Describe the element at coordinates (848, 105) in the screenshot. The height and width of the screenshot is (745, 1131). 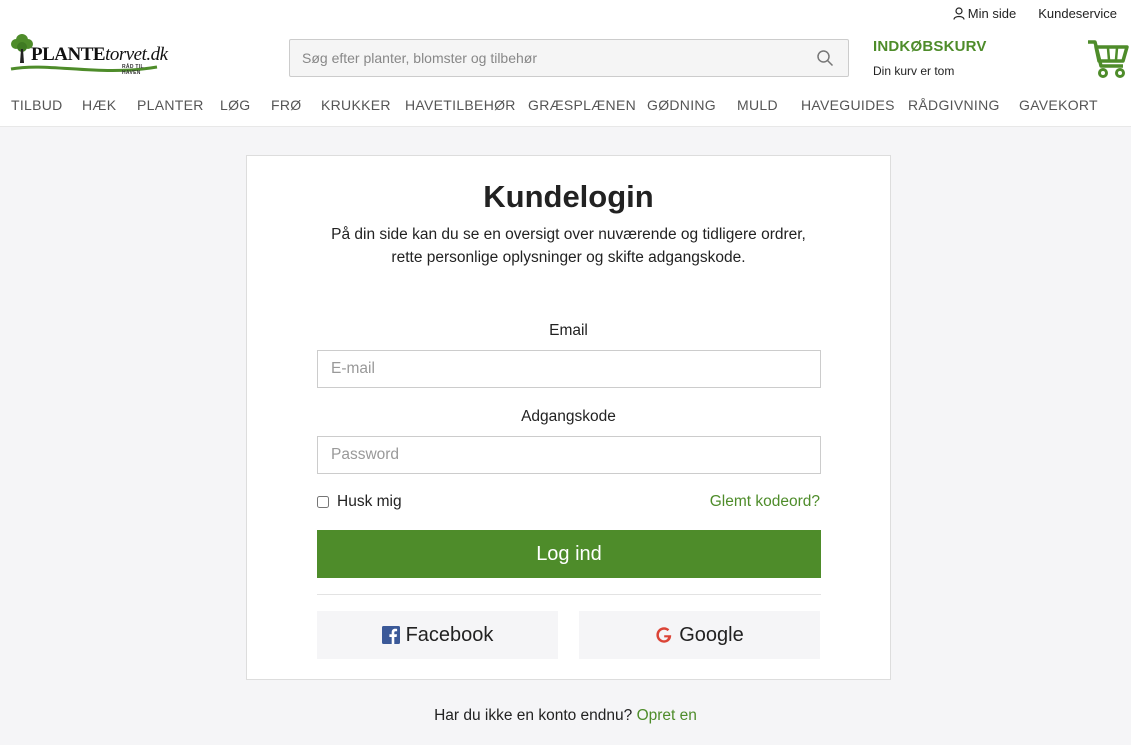
I see `nav-item-haveguides: HAVEGUIDES` at that location.